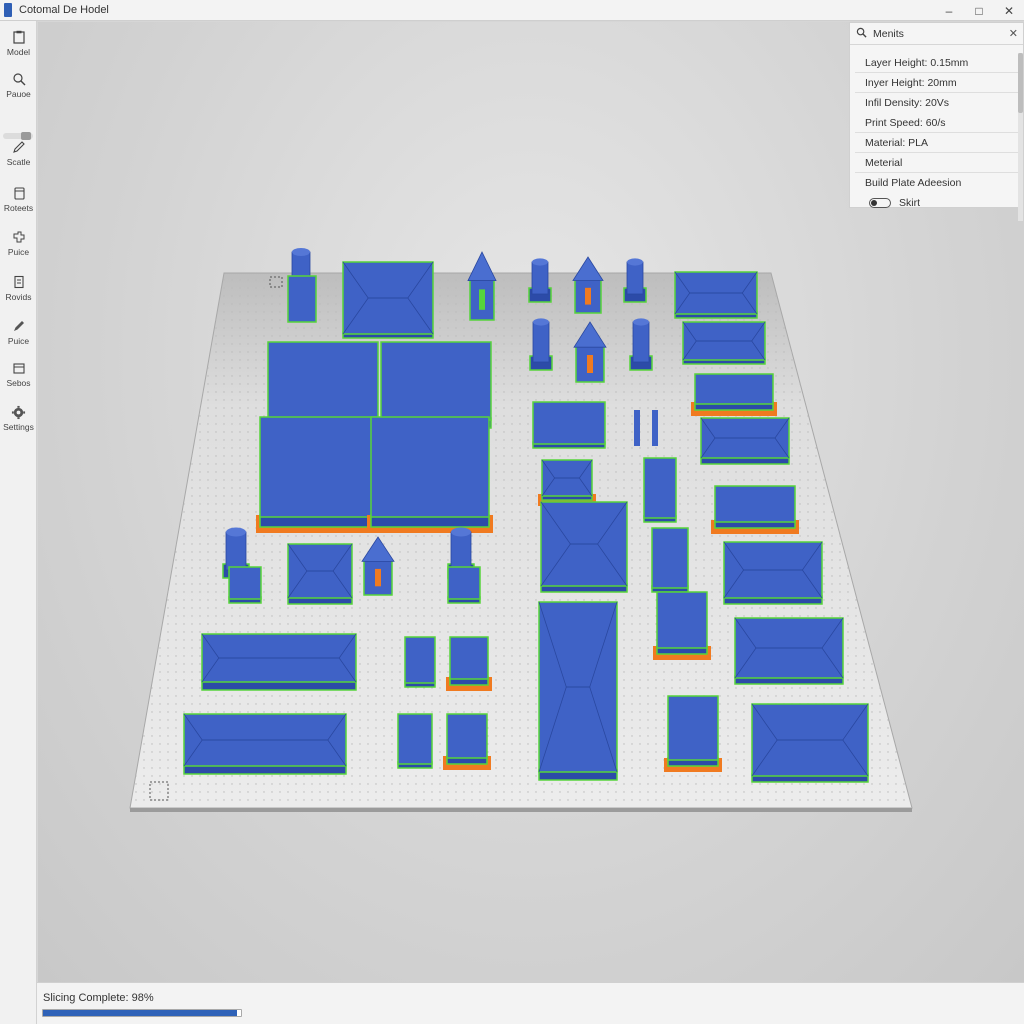 The width and height of the screenshot is (1024, 1024). I want to click on skirt-option: Skirt, so click(936, 203).